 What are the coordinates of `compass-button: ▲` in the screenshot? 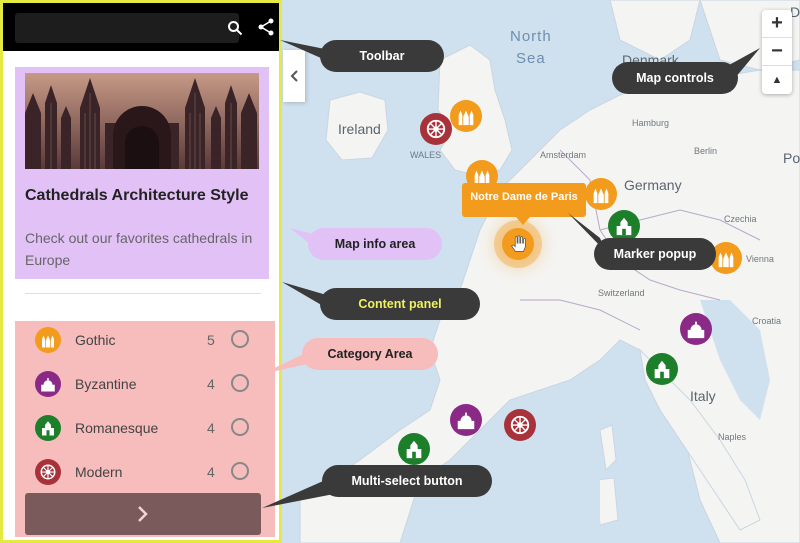 It's located at (777, 80).